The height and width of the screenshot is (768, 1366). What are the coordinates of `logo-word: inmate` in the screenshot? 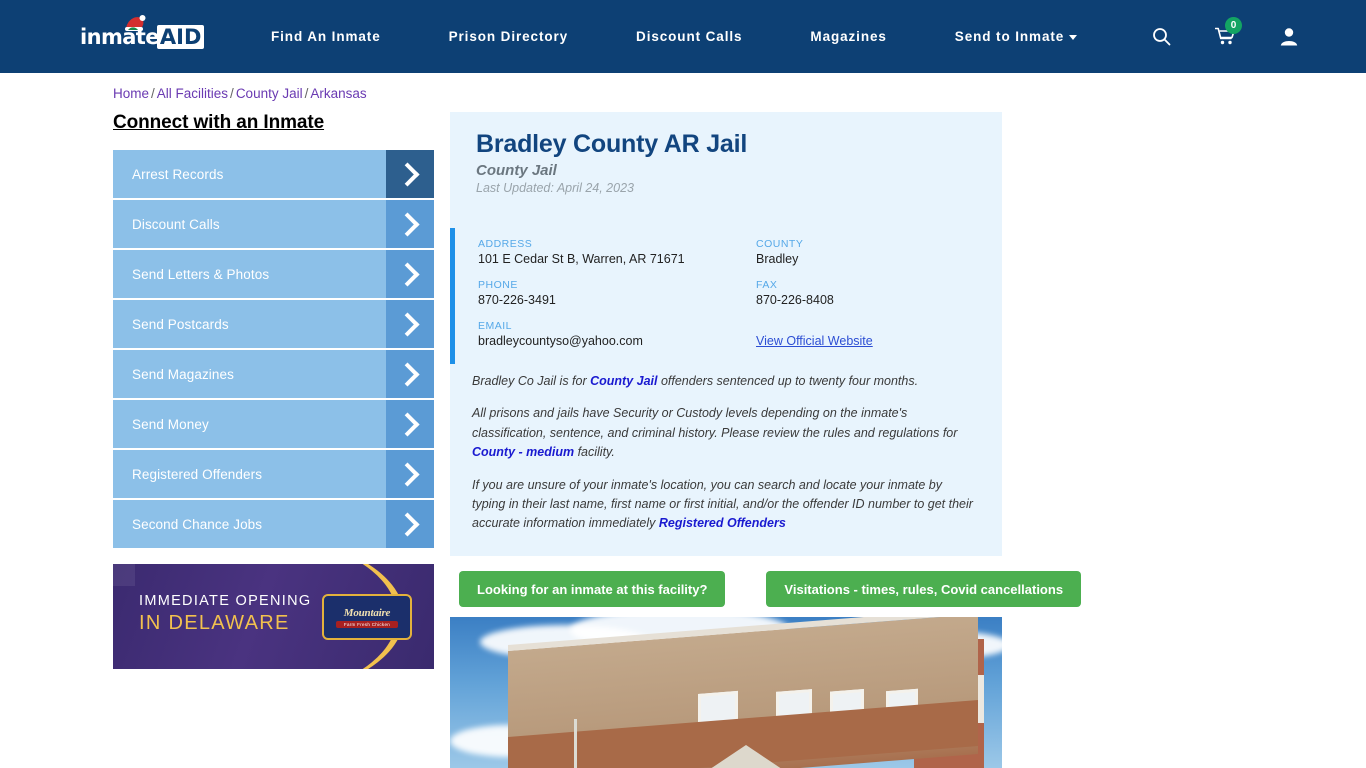 It's located at (119, 36).